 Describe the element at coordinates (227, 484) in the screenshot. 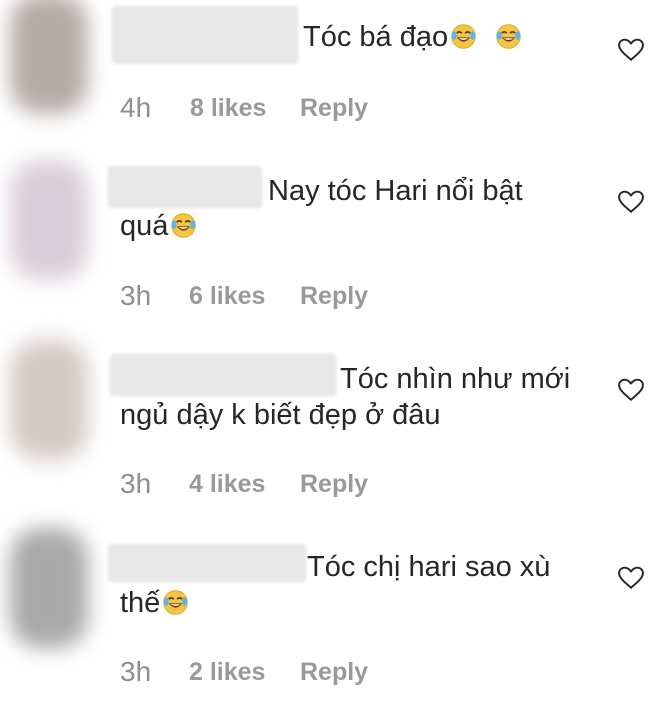

I see `likes-count: 4 likes` at that location.